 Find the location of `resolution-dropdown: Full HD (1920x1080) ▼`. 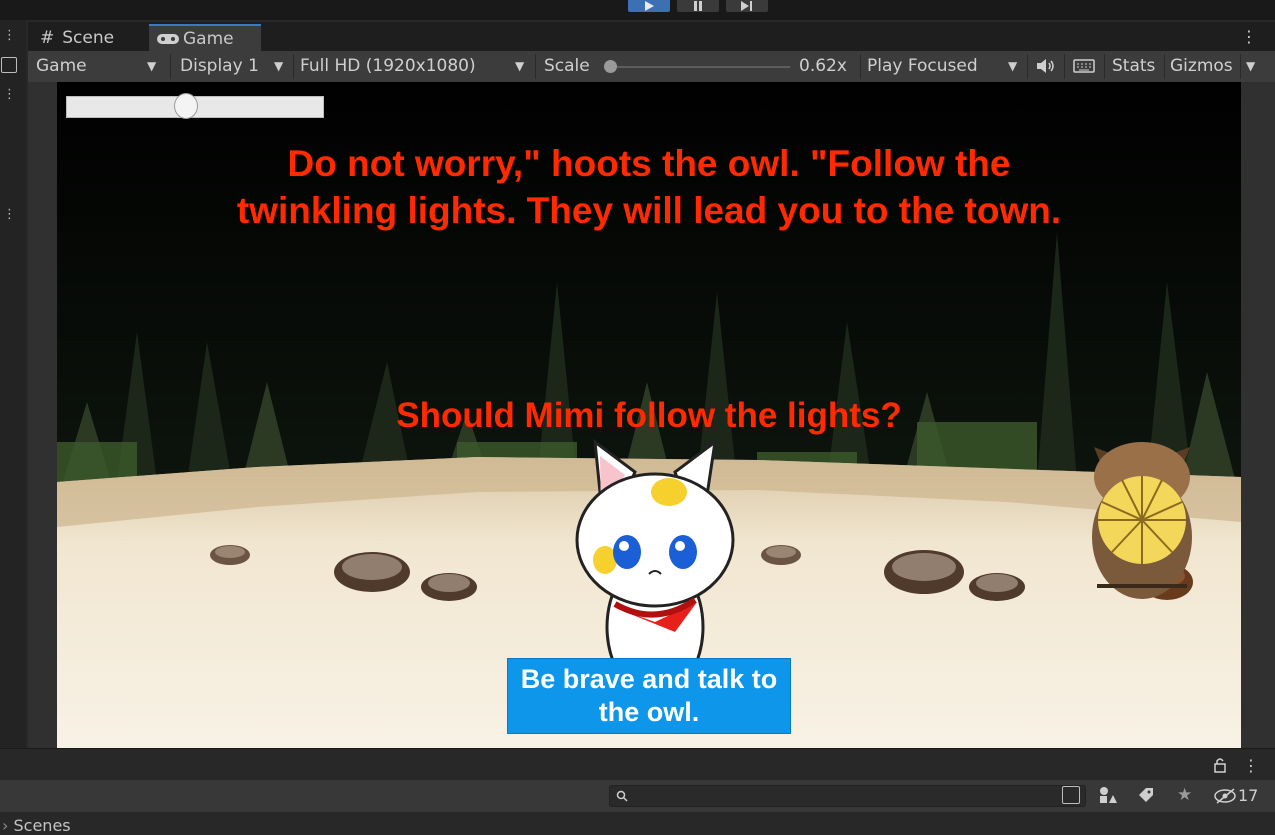

resolution-dropdown: Full HD (1920x1080) ▼ is located at coordinates (415, 66).